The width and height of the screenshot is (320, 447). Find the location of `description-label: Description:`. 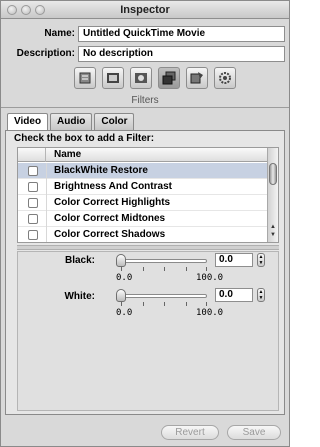

description-label: Description: is located at coordinates (45, 53).